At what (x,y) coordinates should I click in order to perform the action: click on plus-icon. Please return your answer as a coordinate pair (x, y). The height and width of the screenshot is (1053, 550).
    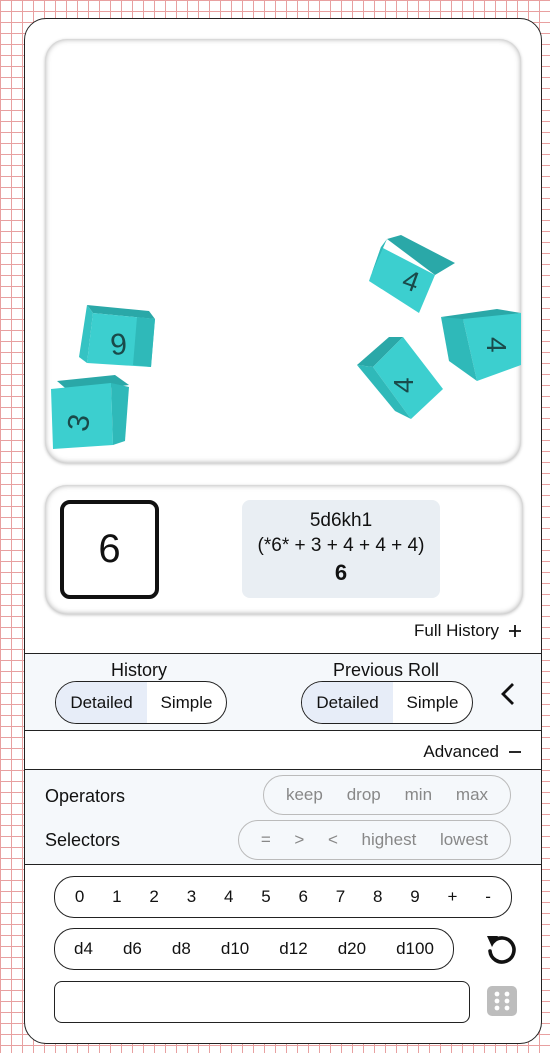
    Looking at the image, I should click on (515, 631).